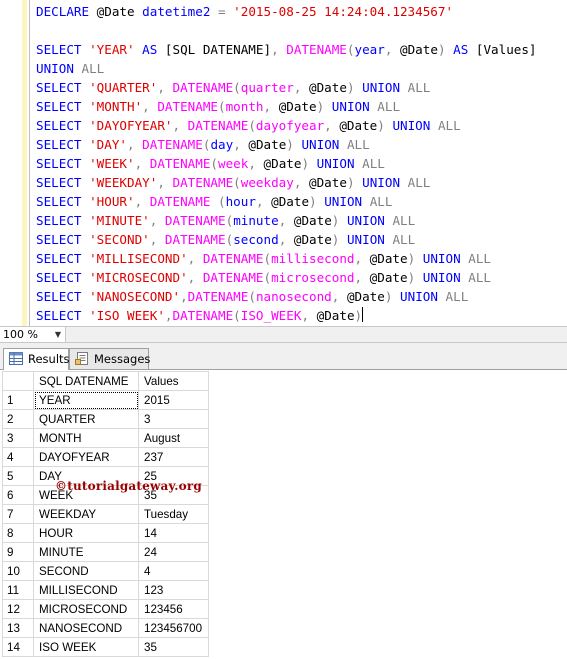 The width and height of the screenshot is (567, 659). What do you see at coordinates (173, 419) in the screenshot?
I see `cell-value: 3` at bounding box center [173, 419].